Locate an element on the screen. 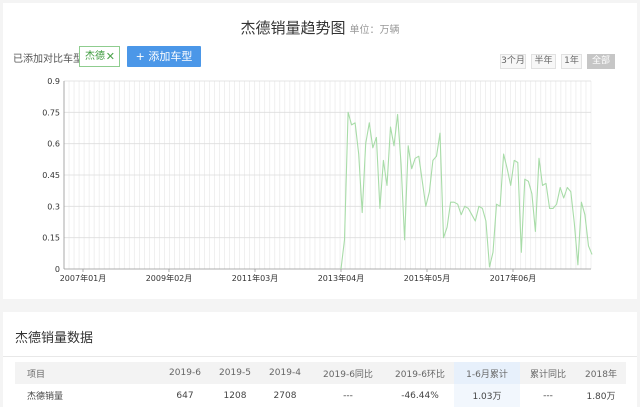  table-header: 2019-4 is located at coordinates (285, 373).